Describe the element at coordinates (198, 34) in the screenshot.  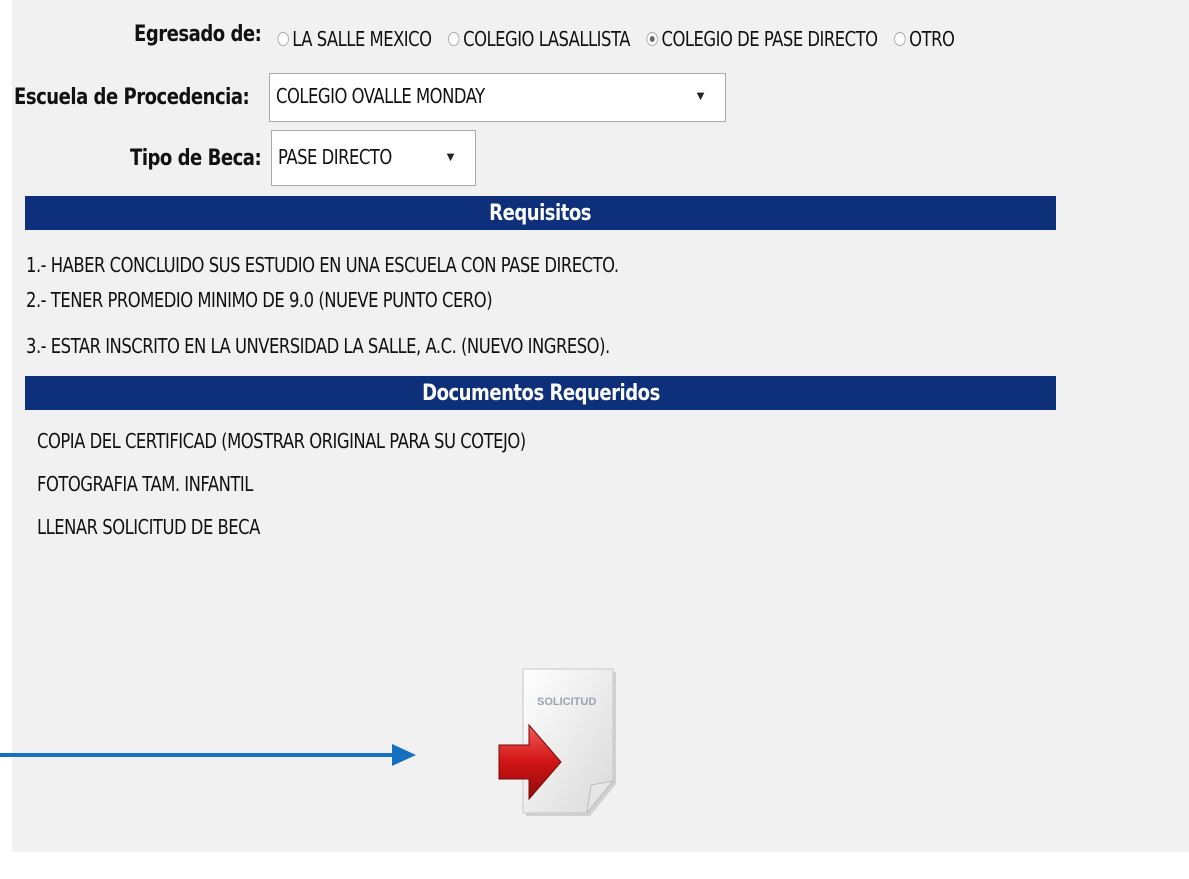
I see `egresado-label: Egresado de:` at that location.